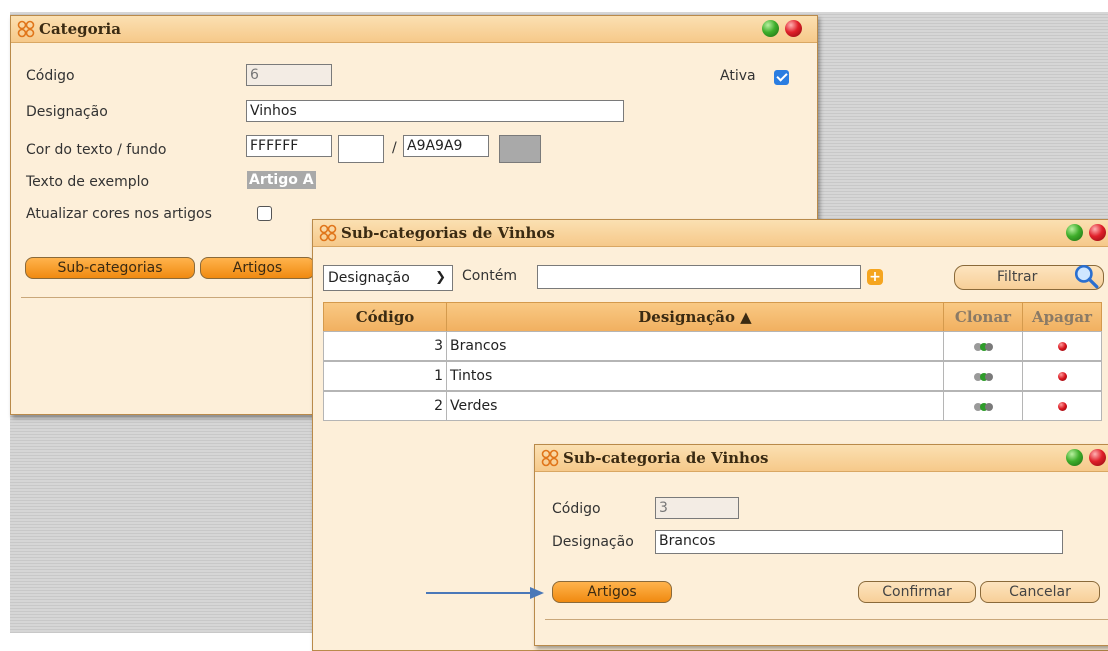  Describe the element at coordinates (826, 619) in the screenshot. I see `subcategoria-divider` at that location.